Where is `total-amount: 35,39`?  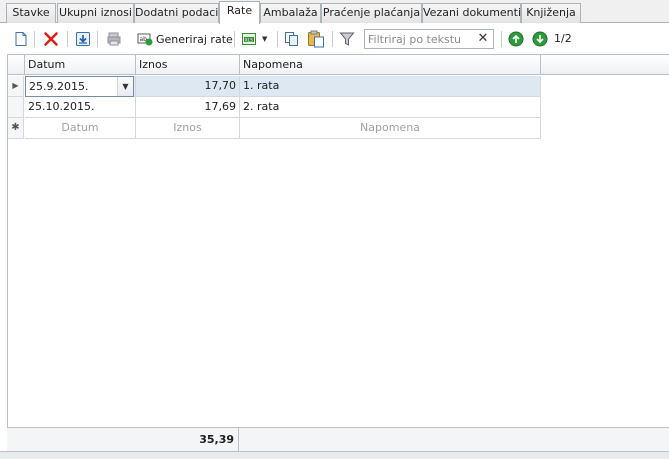 total-amount: 35,39 is located at coordinates (187, 439).